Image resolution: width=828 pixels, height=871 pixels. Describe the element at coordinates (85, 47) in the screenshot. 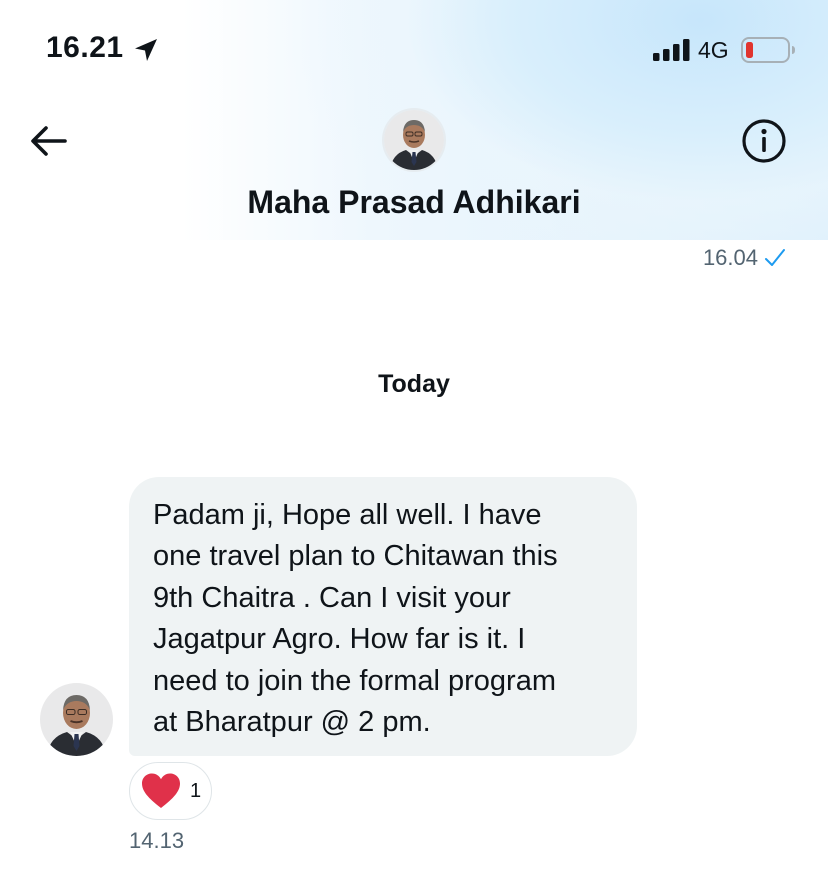

I see `status-time: 16.21` at that location.